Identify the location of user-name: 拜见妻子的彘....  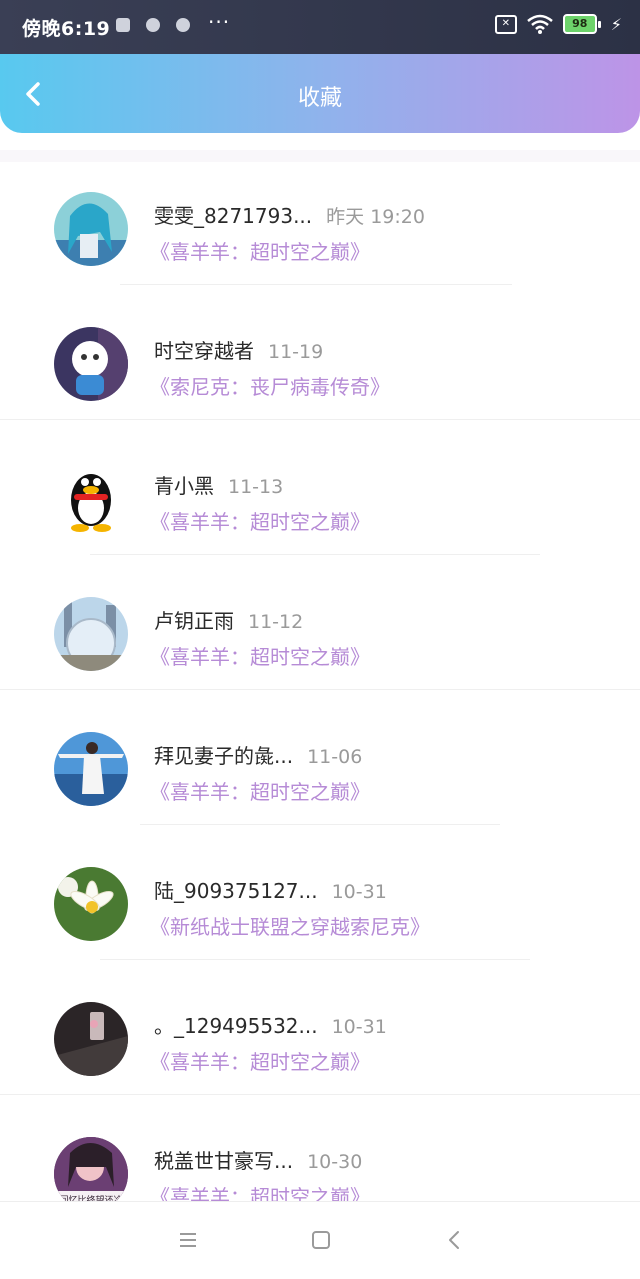
(224, 756).